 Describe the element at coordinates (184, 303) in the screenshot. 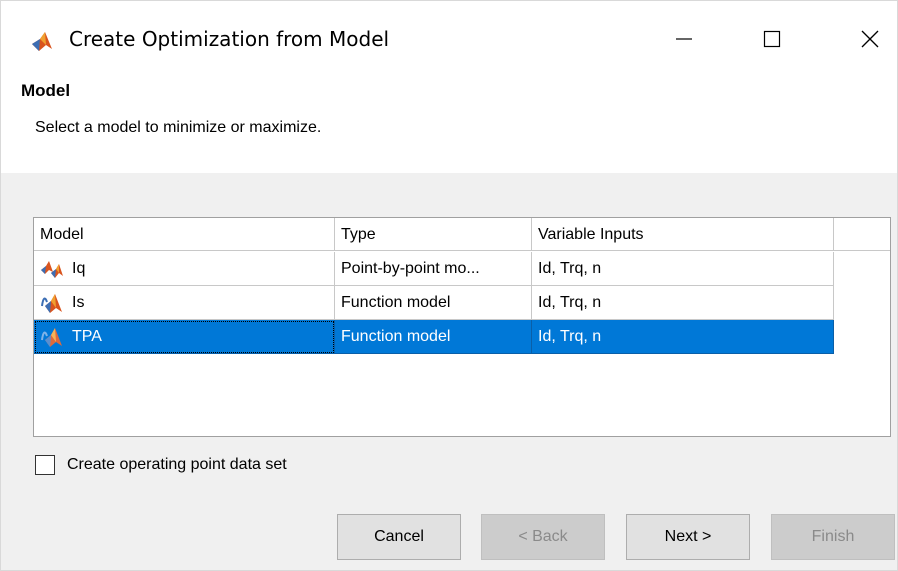

I see `model-cell: Is` at that location.